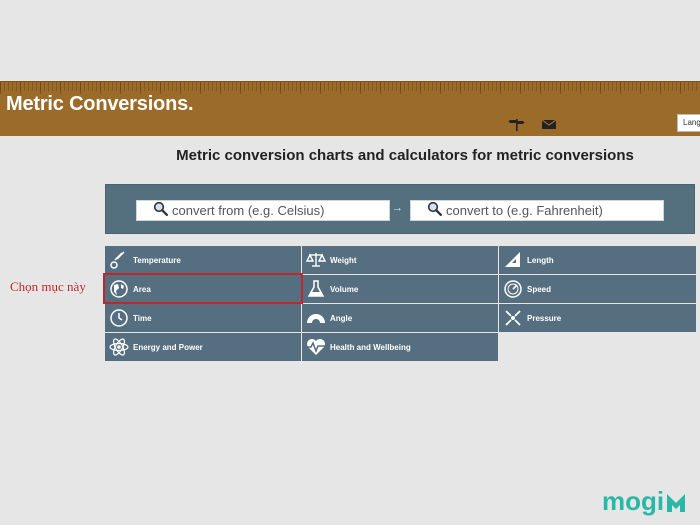 Image resolution: width=700 pixels, height=525 pixels. What do you see at coordinates (400, 260) in the screenshot?
I see `category-weight: Weight` at bounding box center [400, 260].